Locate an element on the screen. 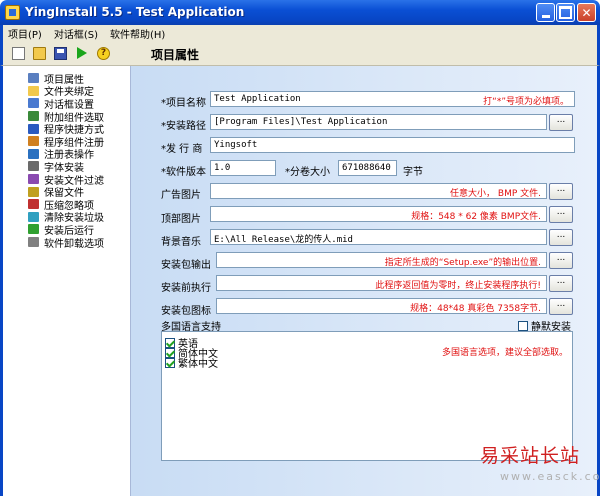 The width and height of the screenshot is (600, 496). language-label: 繁体中文 is located at coordinates (198, 364).